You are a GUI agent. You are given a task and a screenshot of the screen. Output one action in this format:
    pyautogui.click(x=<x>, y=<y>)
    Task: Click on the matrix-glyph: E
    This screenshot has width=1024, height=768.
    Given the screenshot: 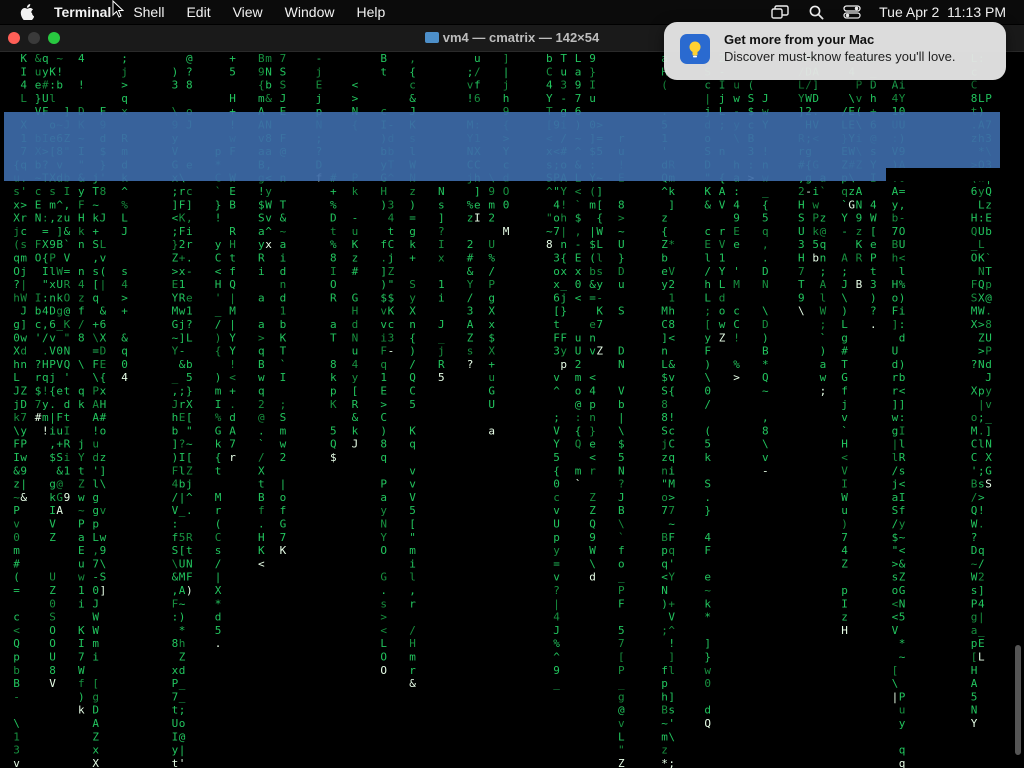 What is the action you would take?
    pyautogui.click(x=383, y=391)
    